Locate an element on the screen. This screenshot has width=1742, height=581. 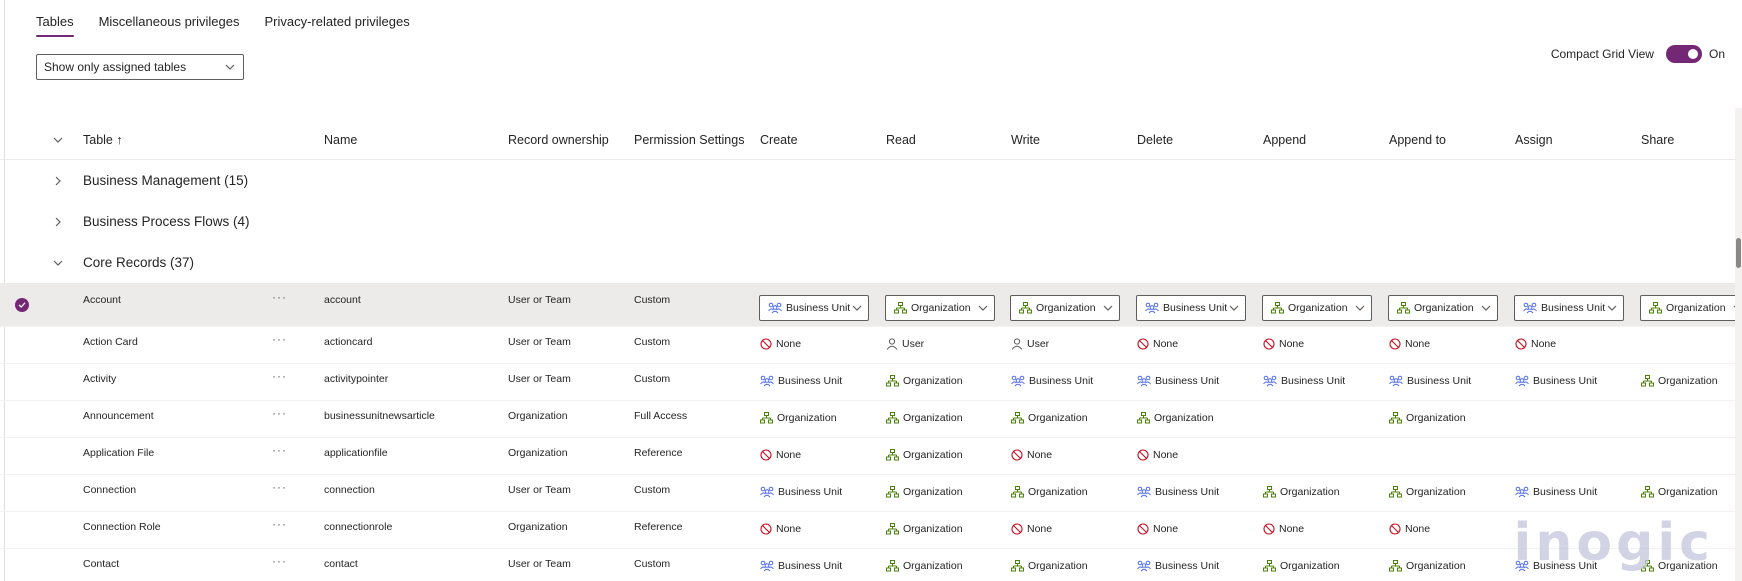
permission-delete: Organization is located at coordinates (1175, 418).